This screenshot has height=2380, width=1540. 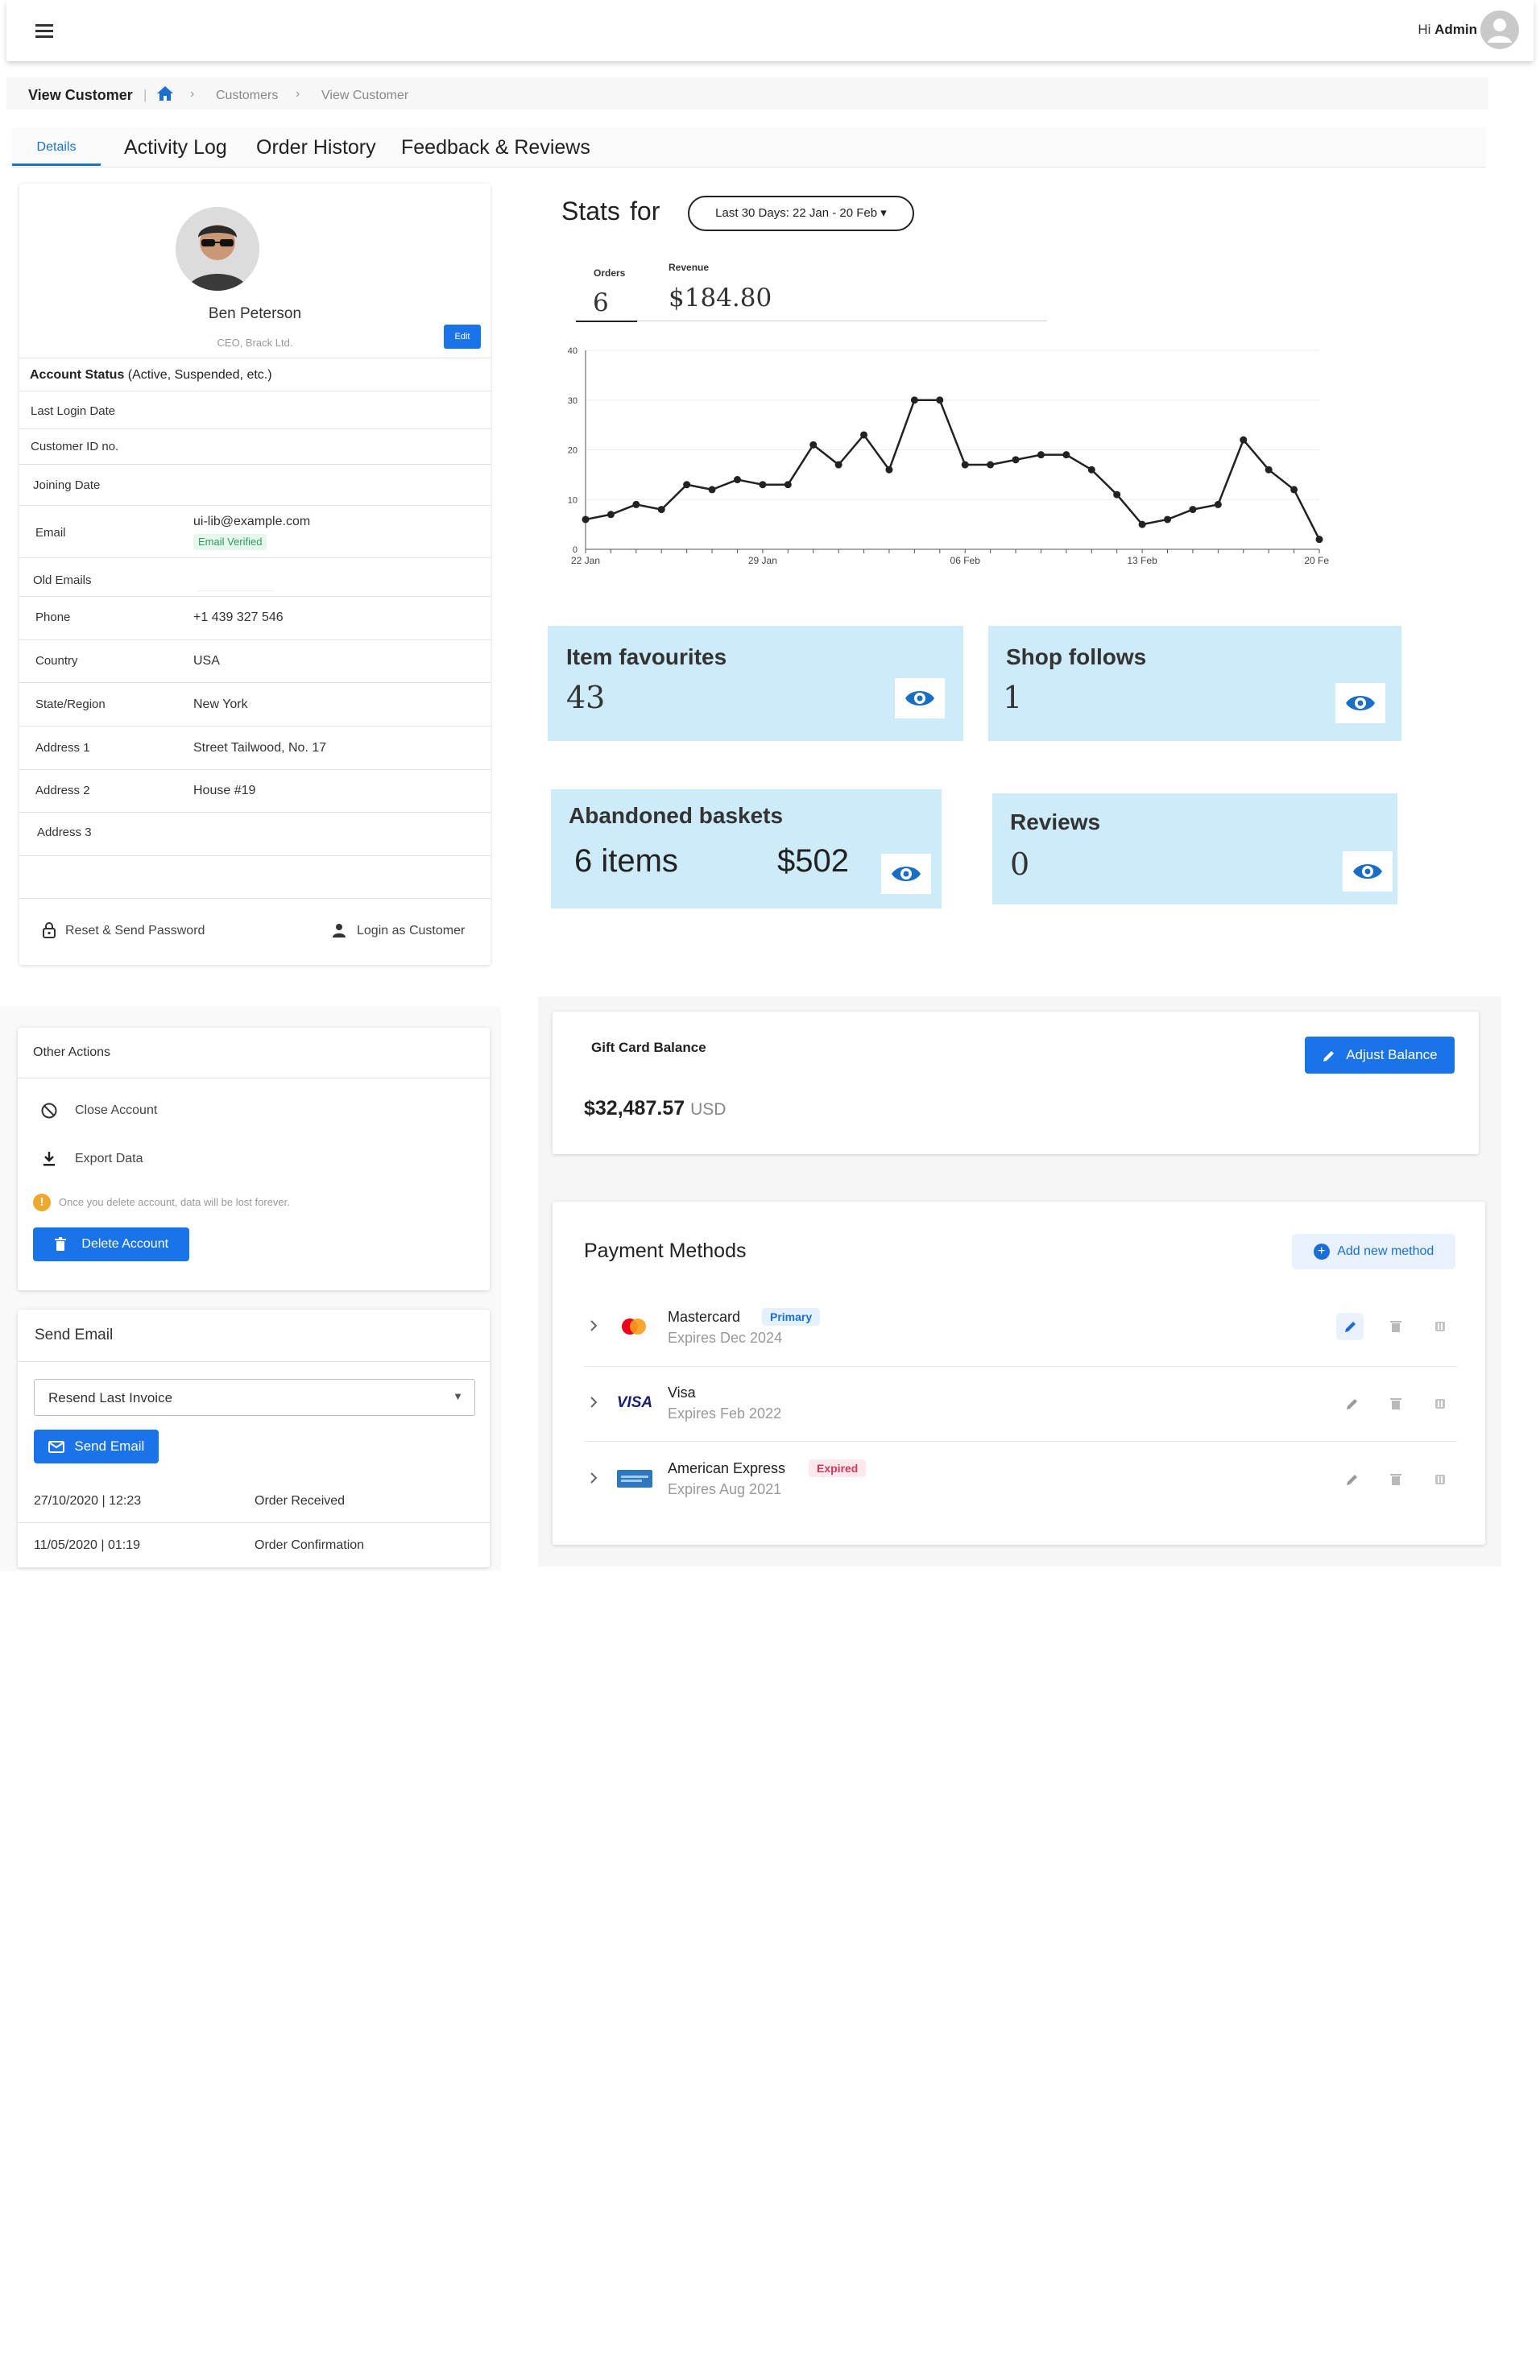 I want to click on field-label-last-login: Last Login Date, so click(x=73, y=411).